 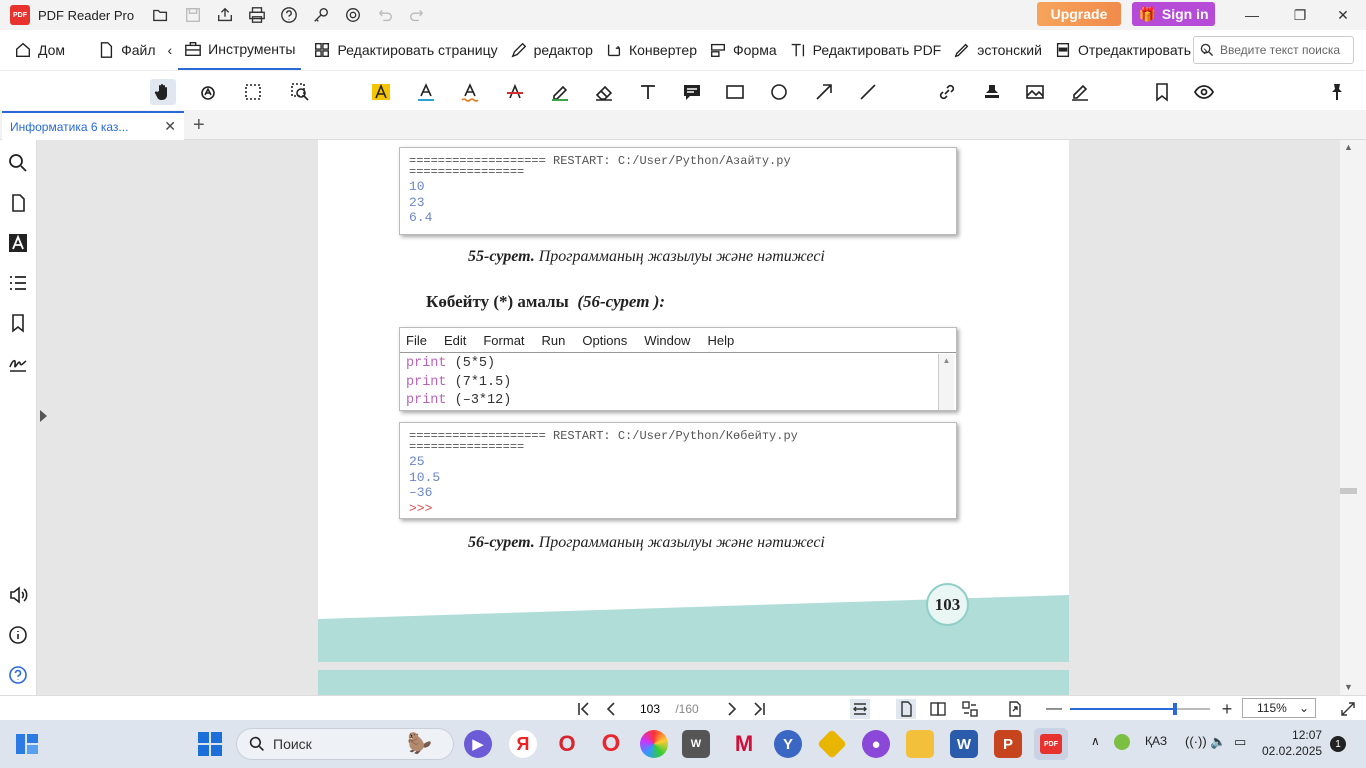 What do you see at coordinates (240, 50) in the screenshot?
I see `menu-tools: Инструменты` at bounding box center [240, 50].